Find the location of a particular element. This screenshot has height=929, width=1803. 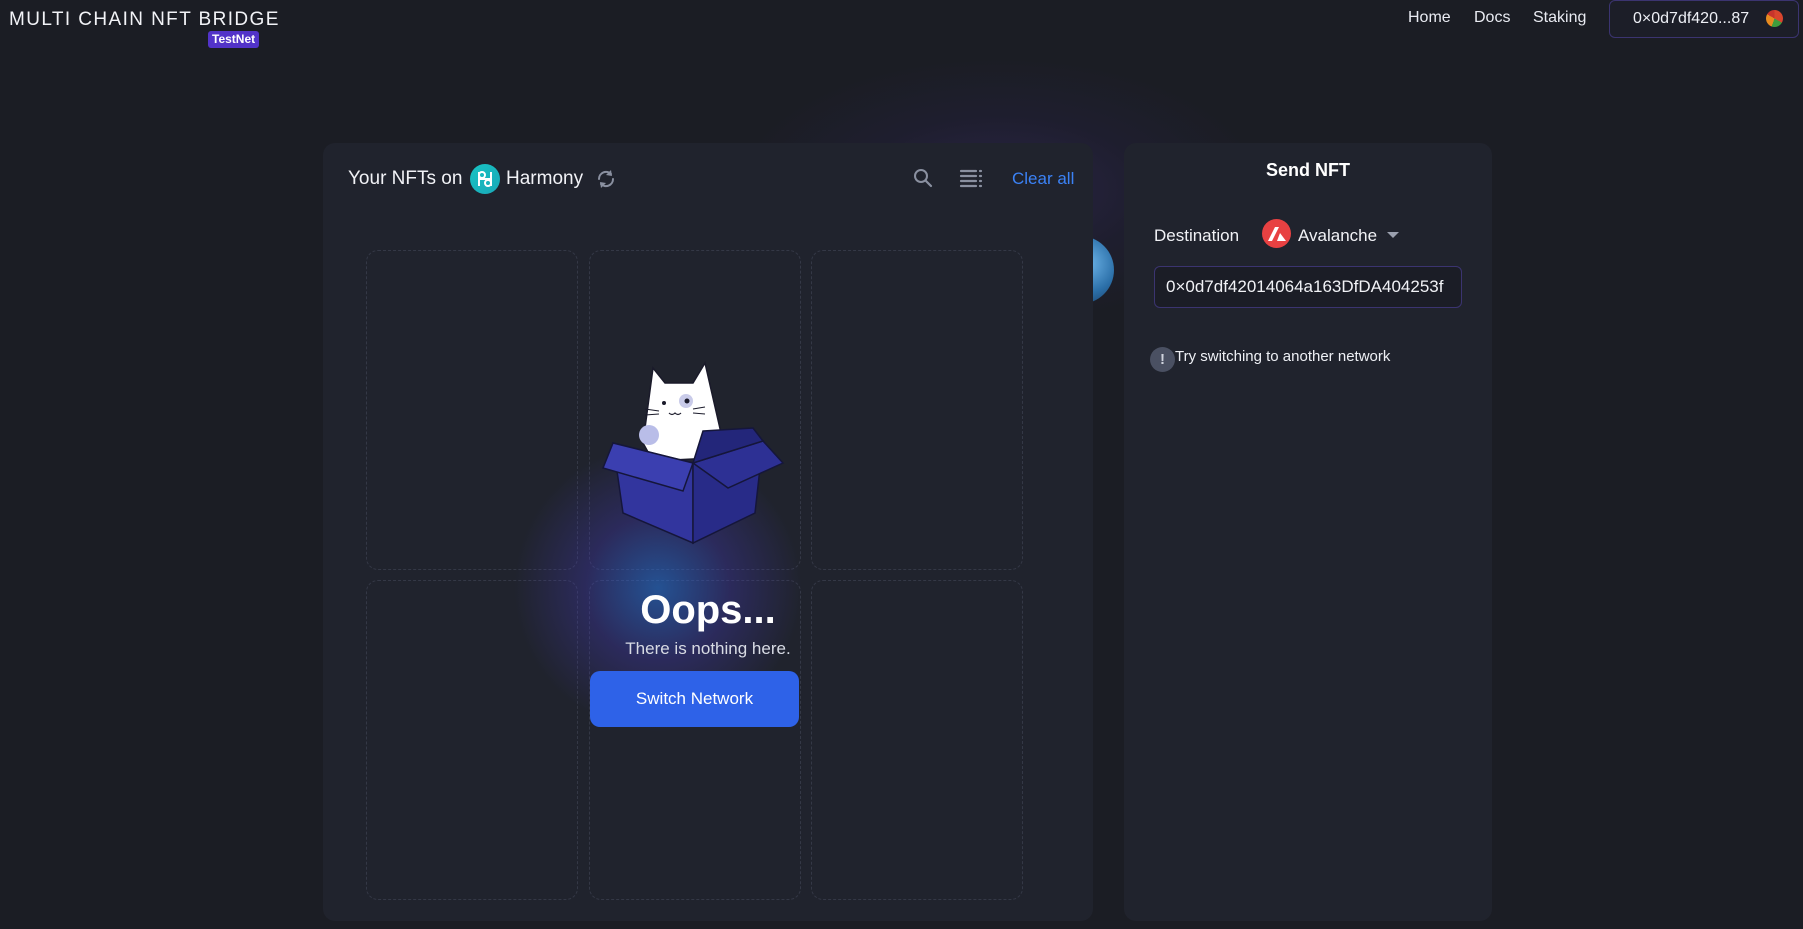

exclamation-icon: ! is located at coordinates (1162, 359).